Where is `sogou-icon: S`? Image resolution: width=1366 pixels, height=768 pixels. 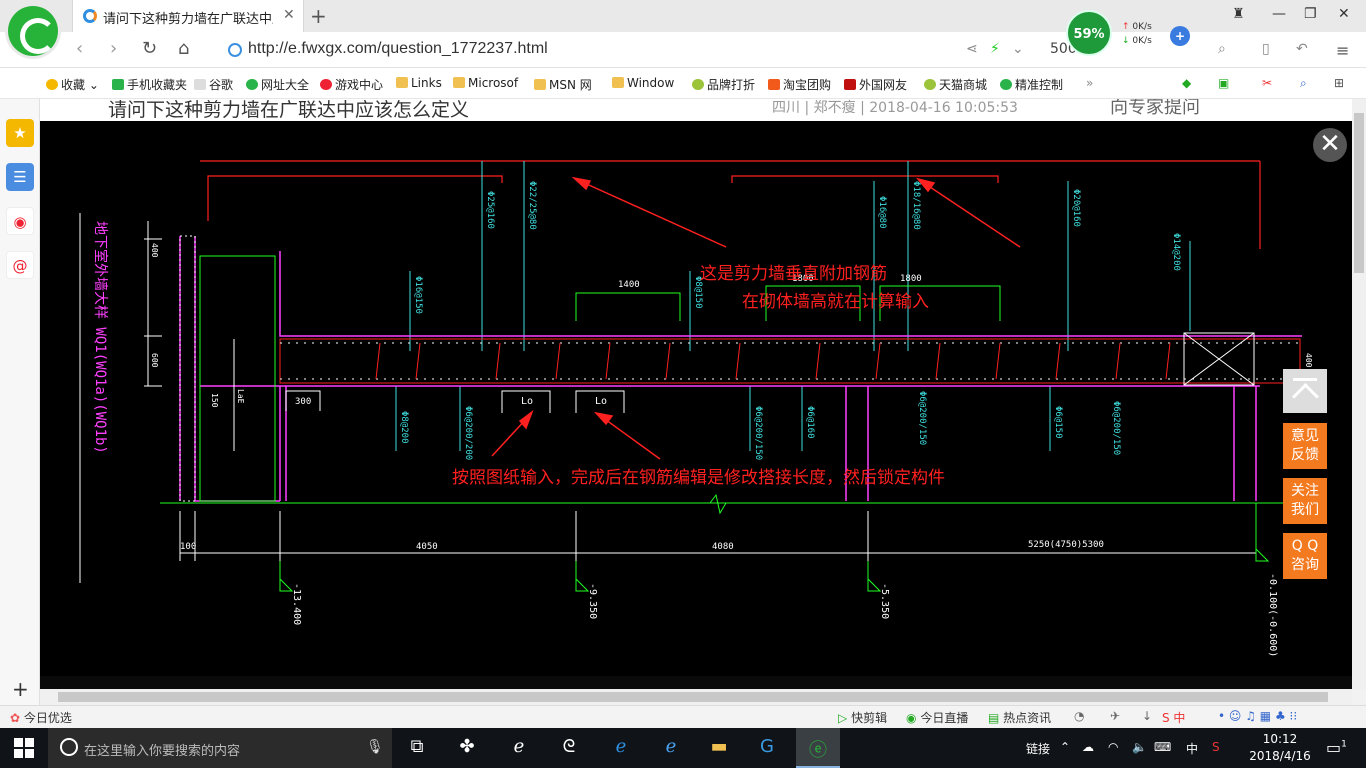 sogou-icon: S is located at coordinates (1216, 747).